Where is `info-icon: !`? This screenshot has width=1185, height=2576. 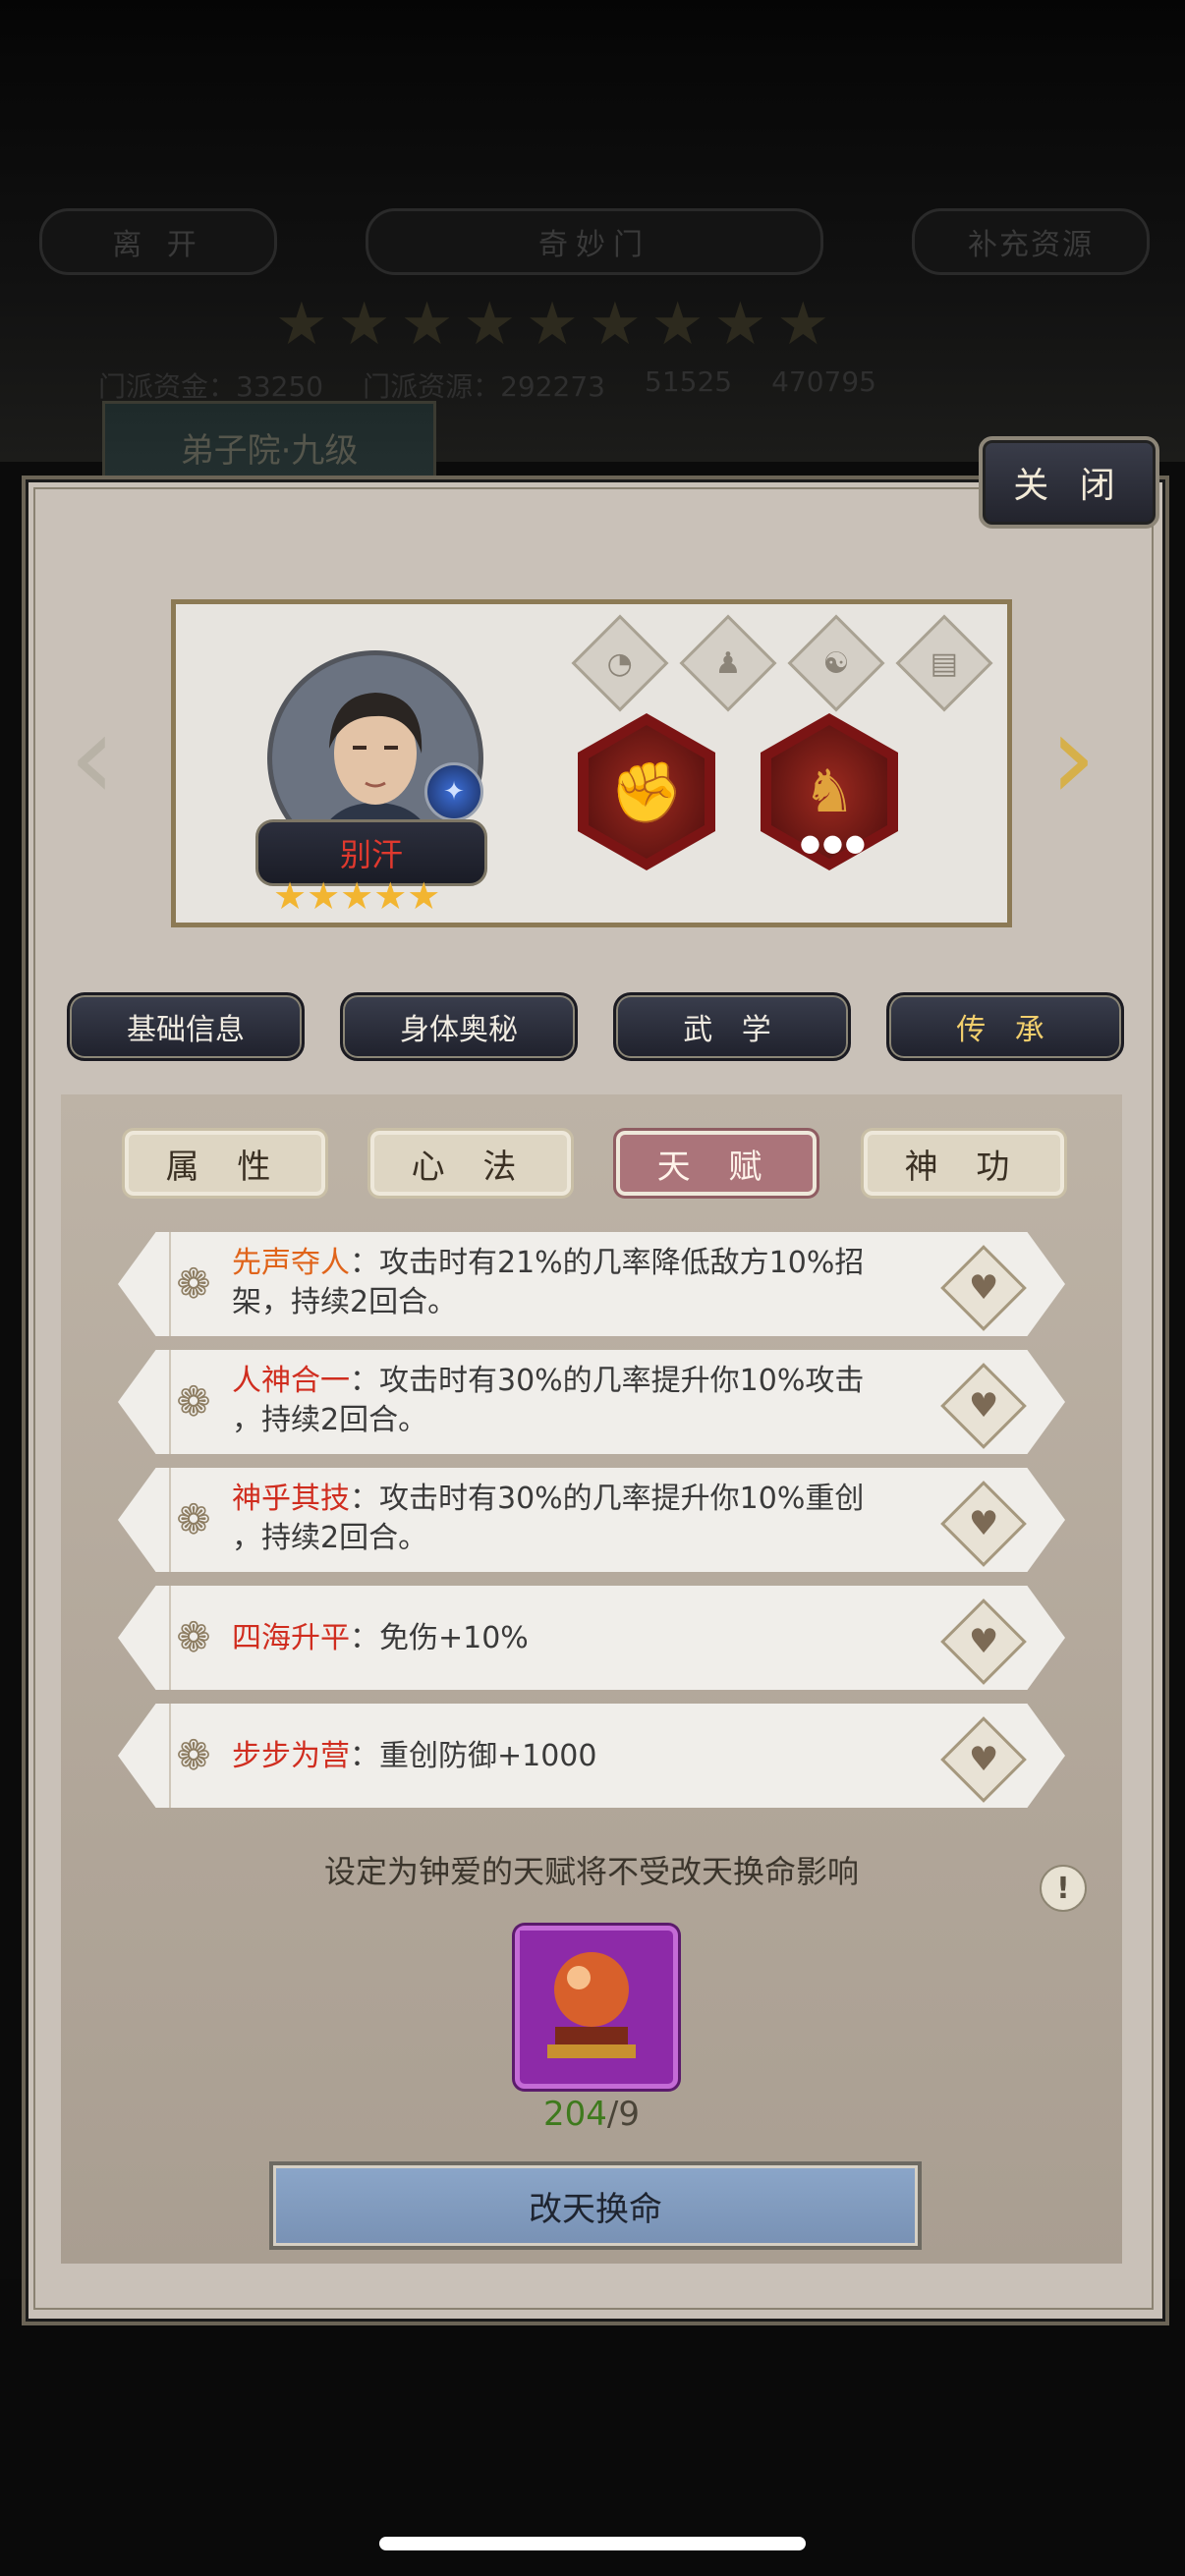
info-icon: ! is located at coordinates (1064, 1888).